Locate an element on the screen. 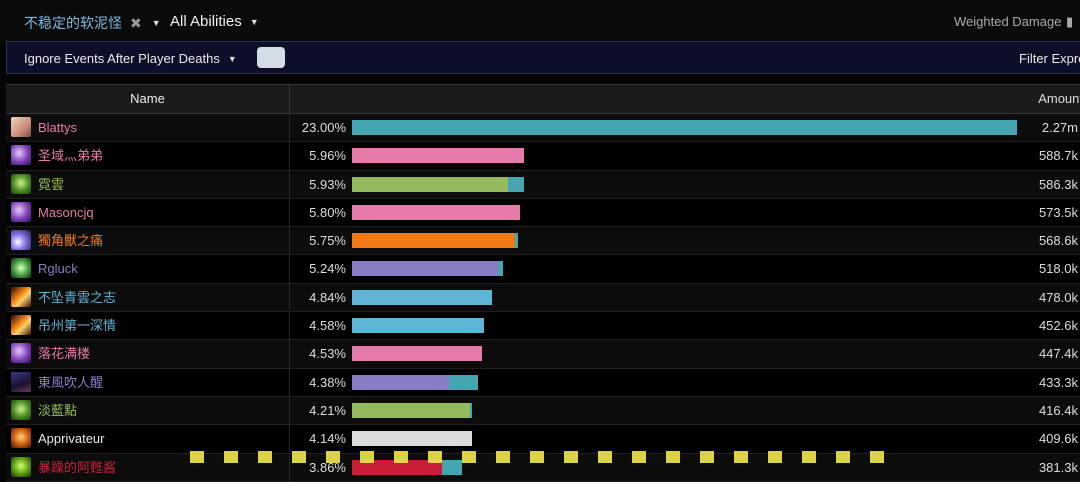 This screenshot has height=482, width=1080. filter-toggle is located at coordinates (271, 57).